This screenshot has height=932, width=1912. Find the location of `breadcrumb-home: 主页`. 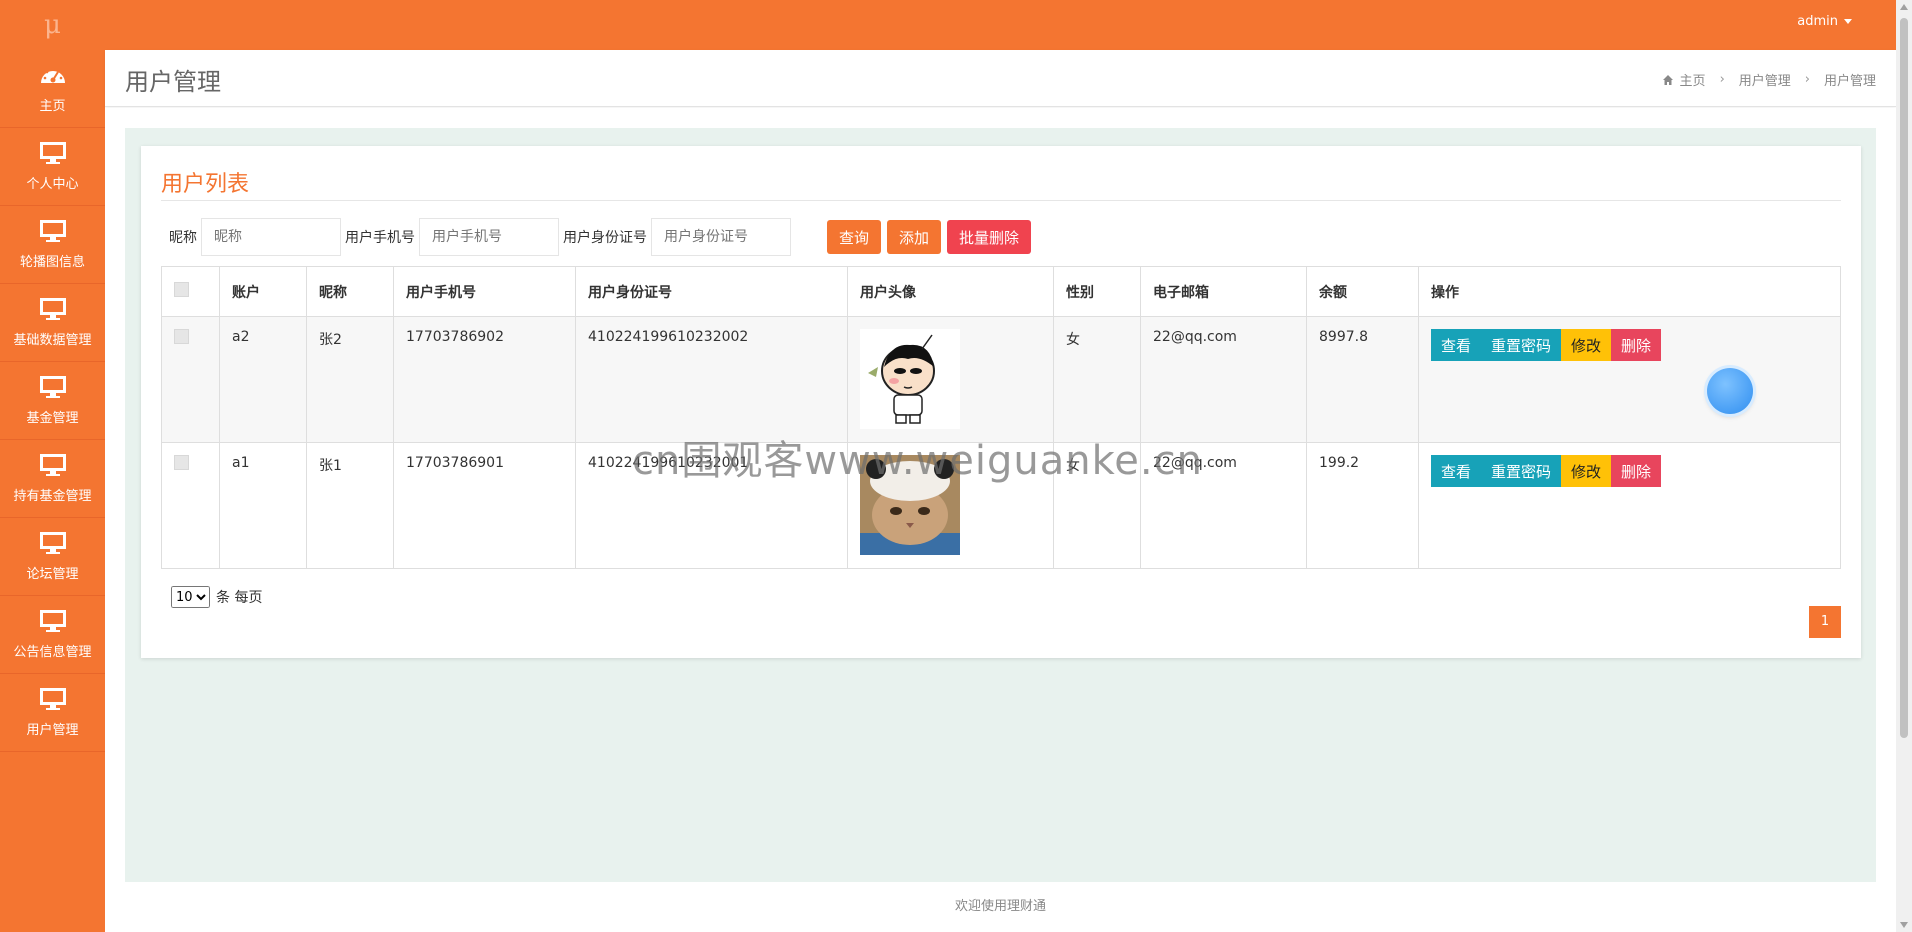

breadcrumb-home: 主页 is located at coordinates (1693, 79).